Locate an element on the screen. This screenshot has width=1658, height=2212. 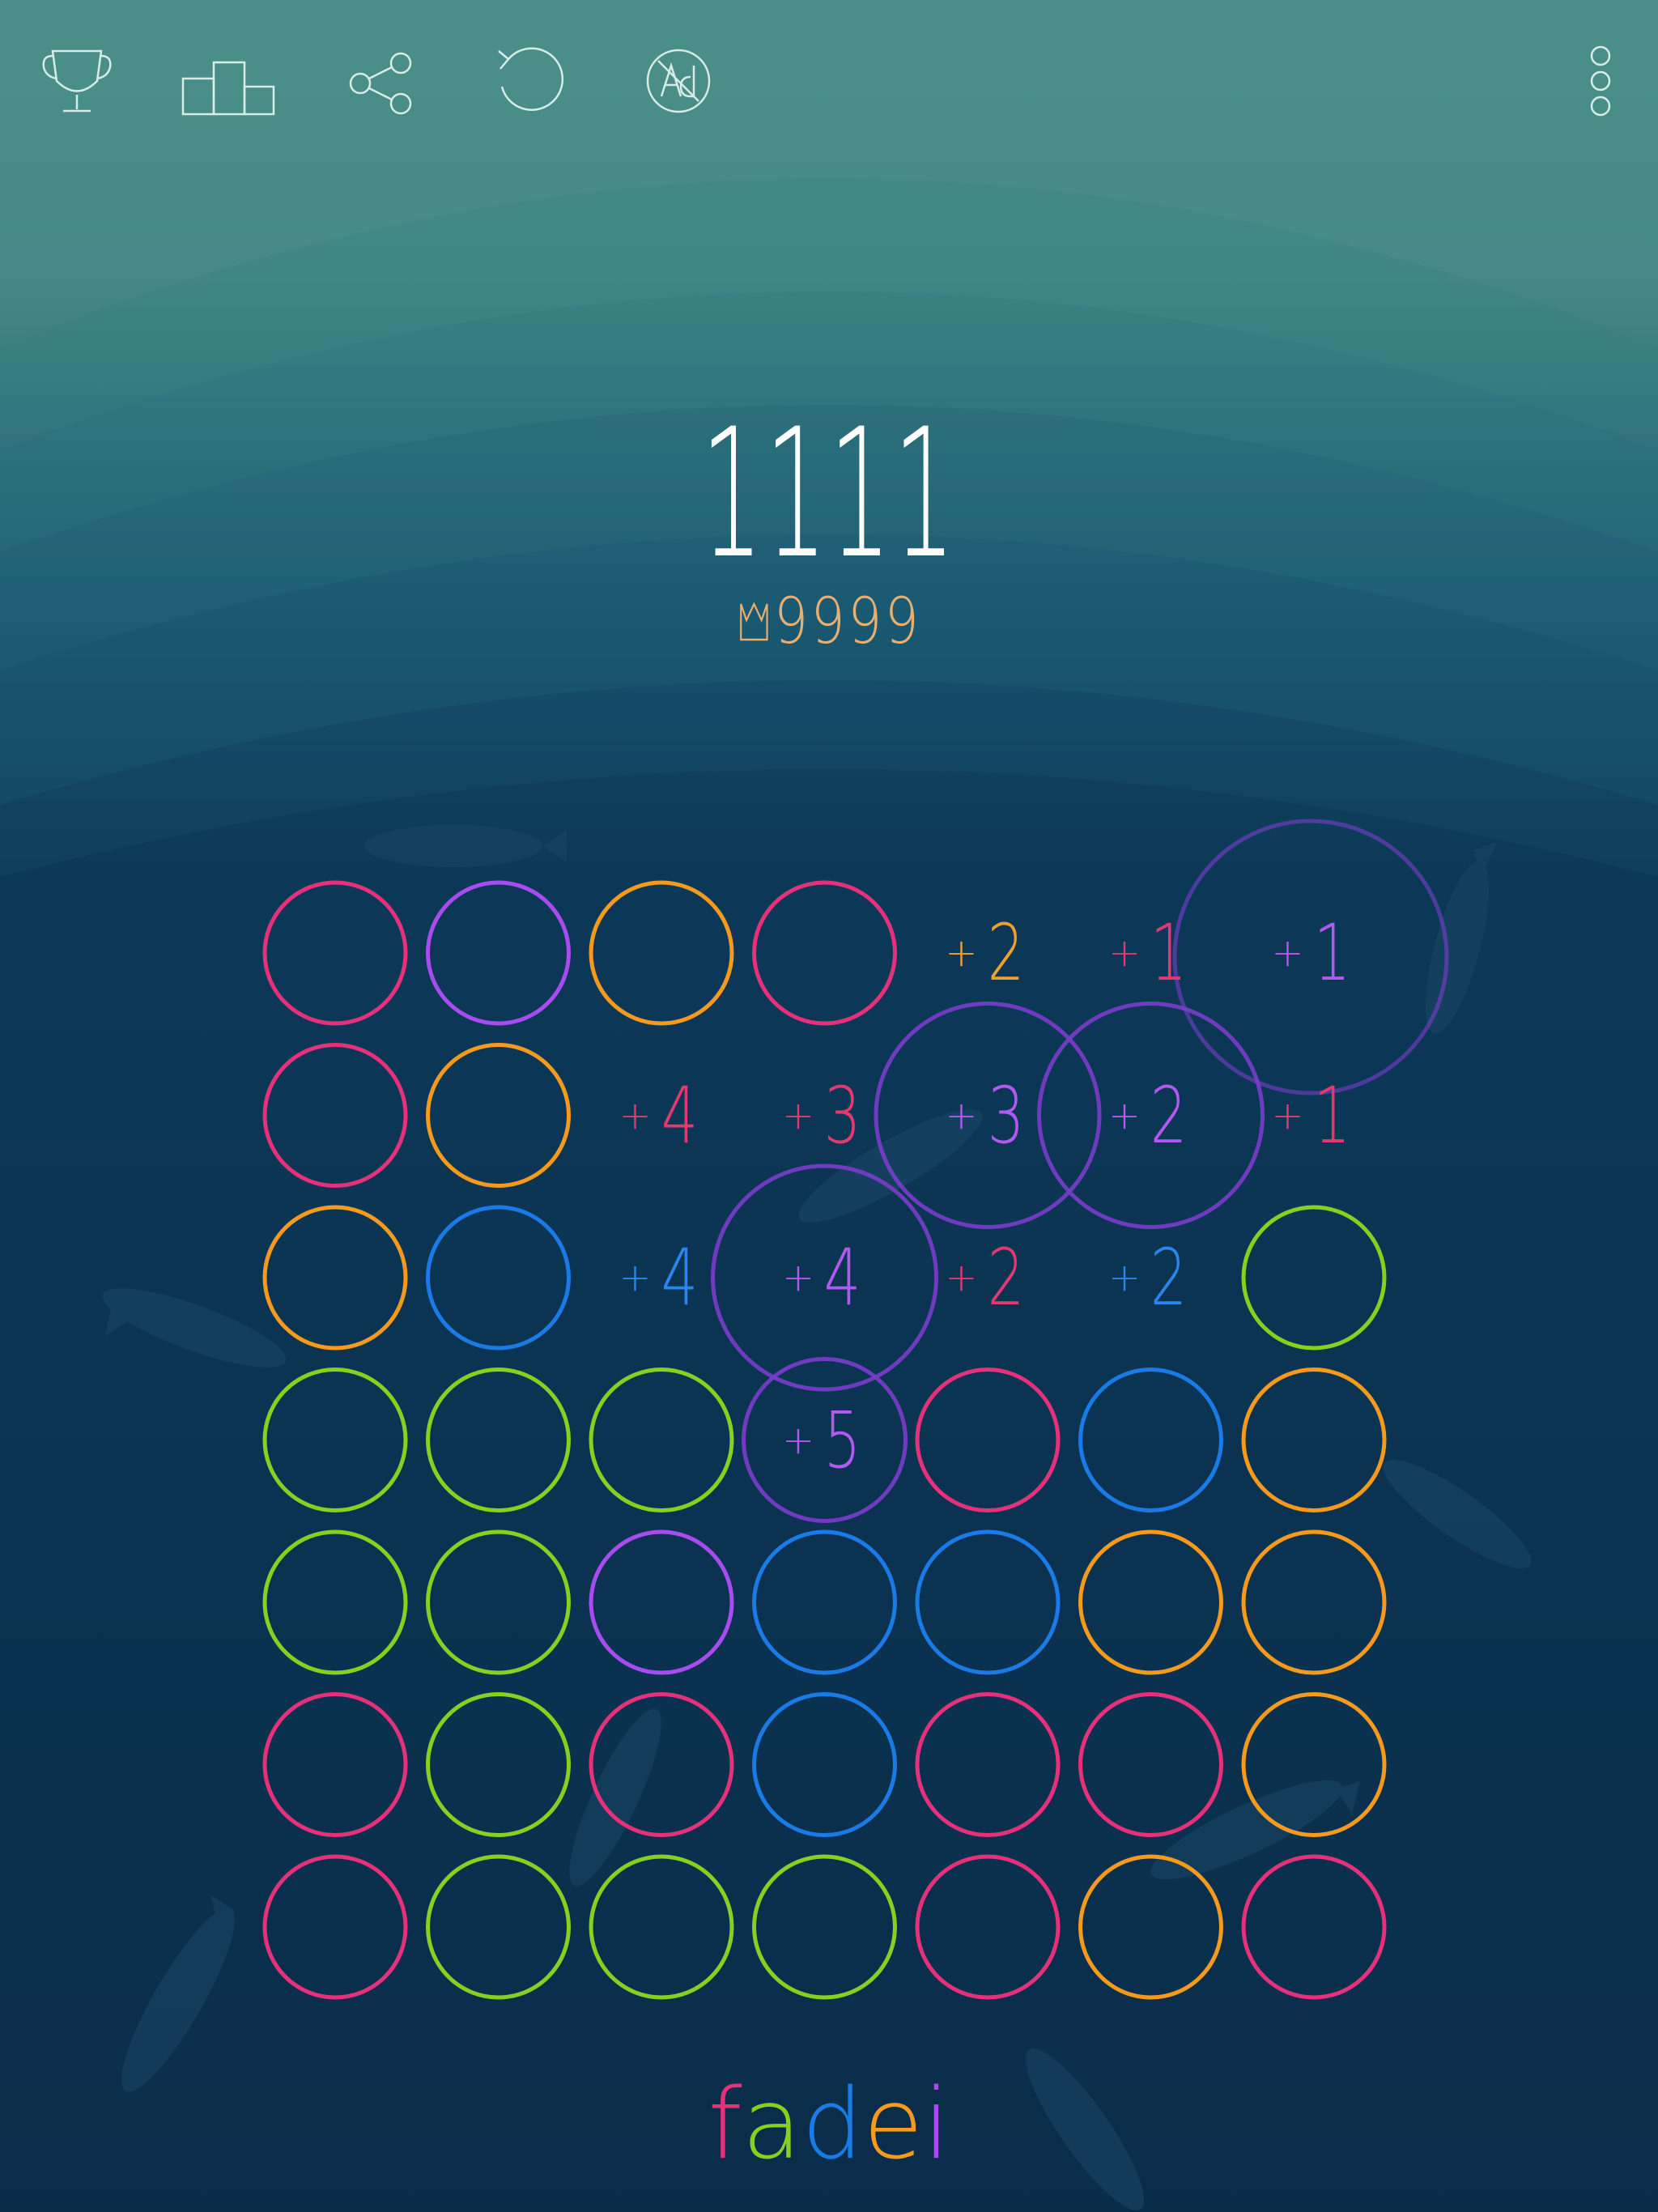
logo-letter: d is located at coordinates (832, 2125).